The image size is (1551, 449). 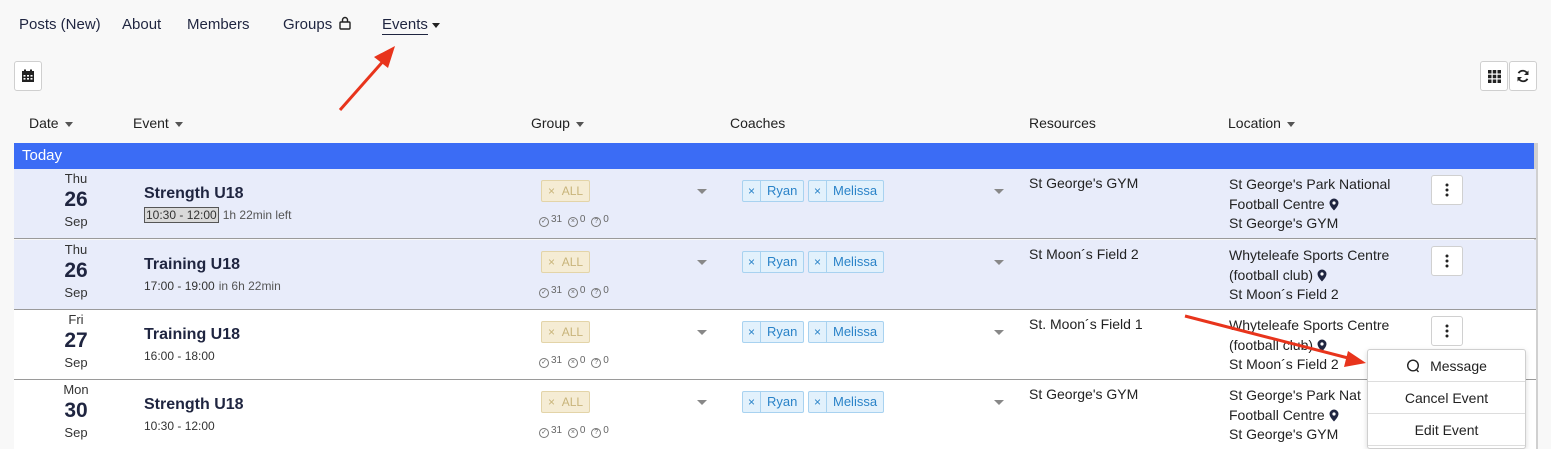 I want to click on event-weekday: Thu, so click(x=76, y=249).